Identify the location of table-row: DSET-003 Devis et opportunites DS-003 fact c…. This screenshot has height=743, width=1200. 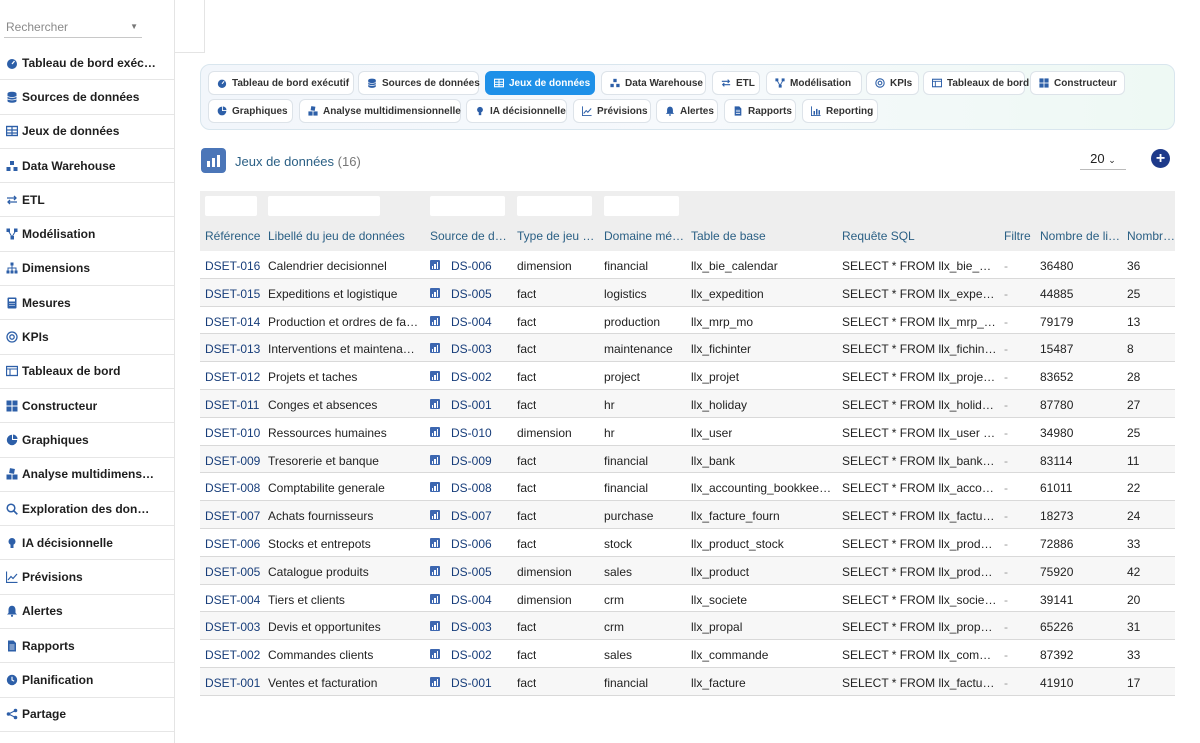
(687, 626).